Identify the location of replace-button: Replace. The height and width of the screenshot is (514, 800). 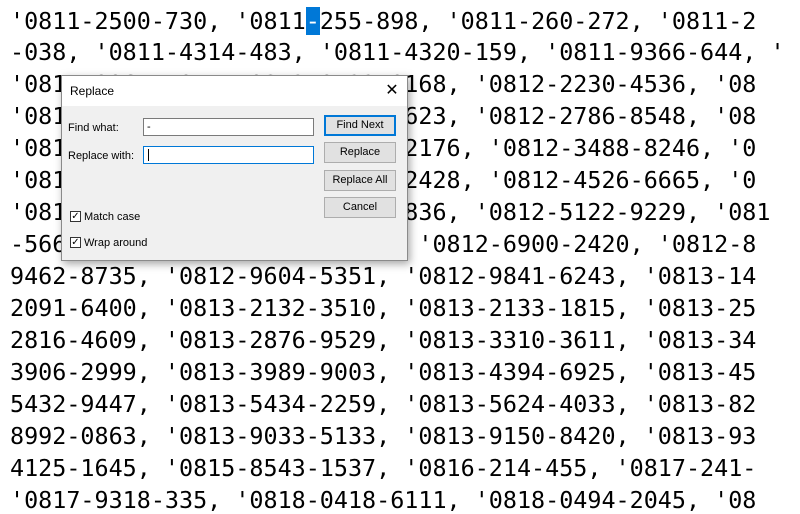
(360, 152).